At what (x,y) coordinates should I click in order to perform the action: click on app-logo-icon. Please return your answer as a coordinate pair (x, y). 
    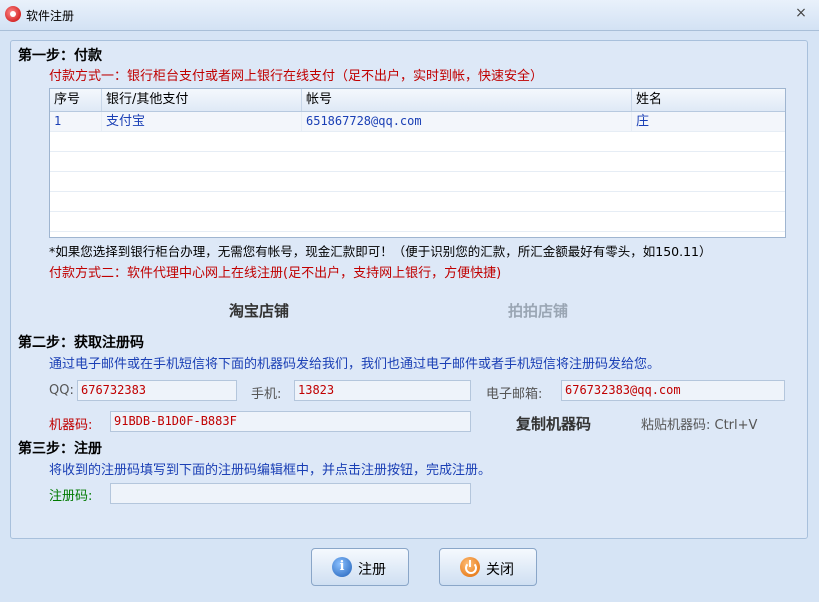
    Looking at the image, I should click on (13, 14).